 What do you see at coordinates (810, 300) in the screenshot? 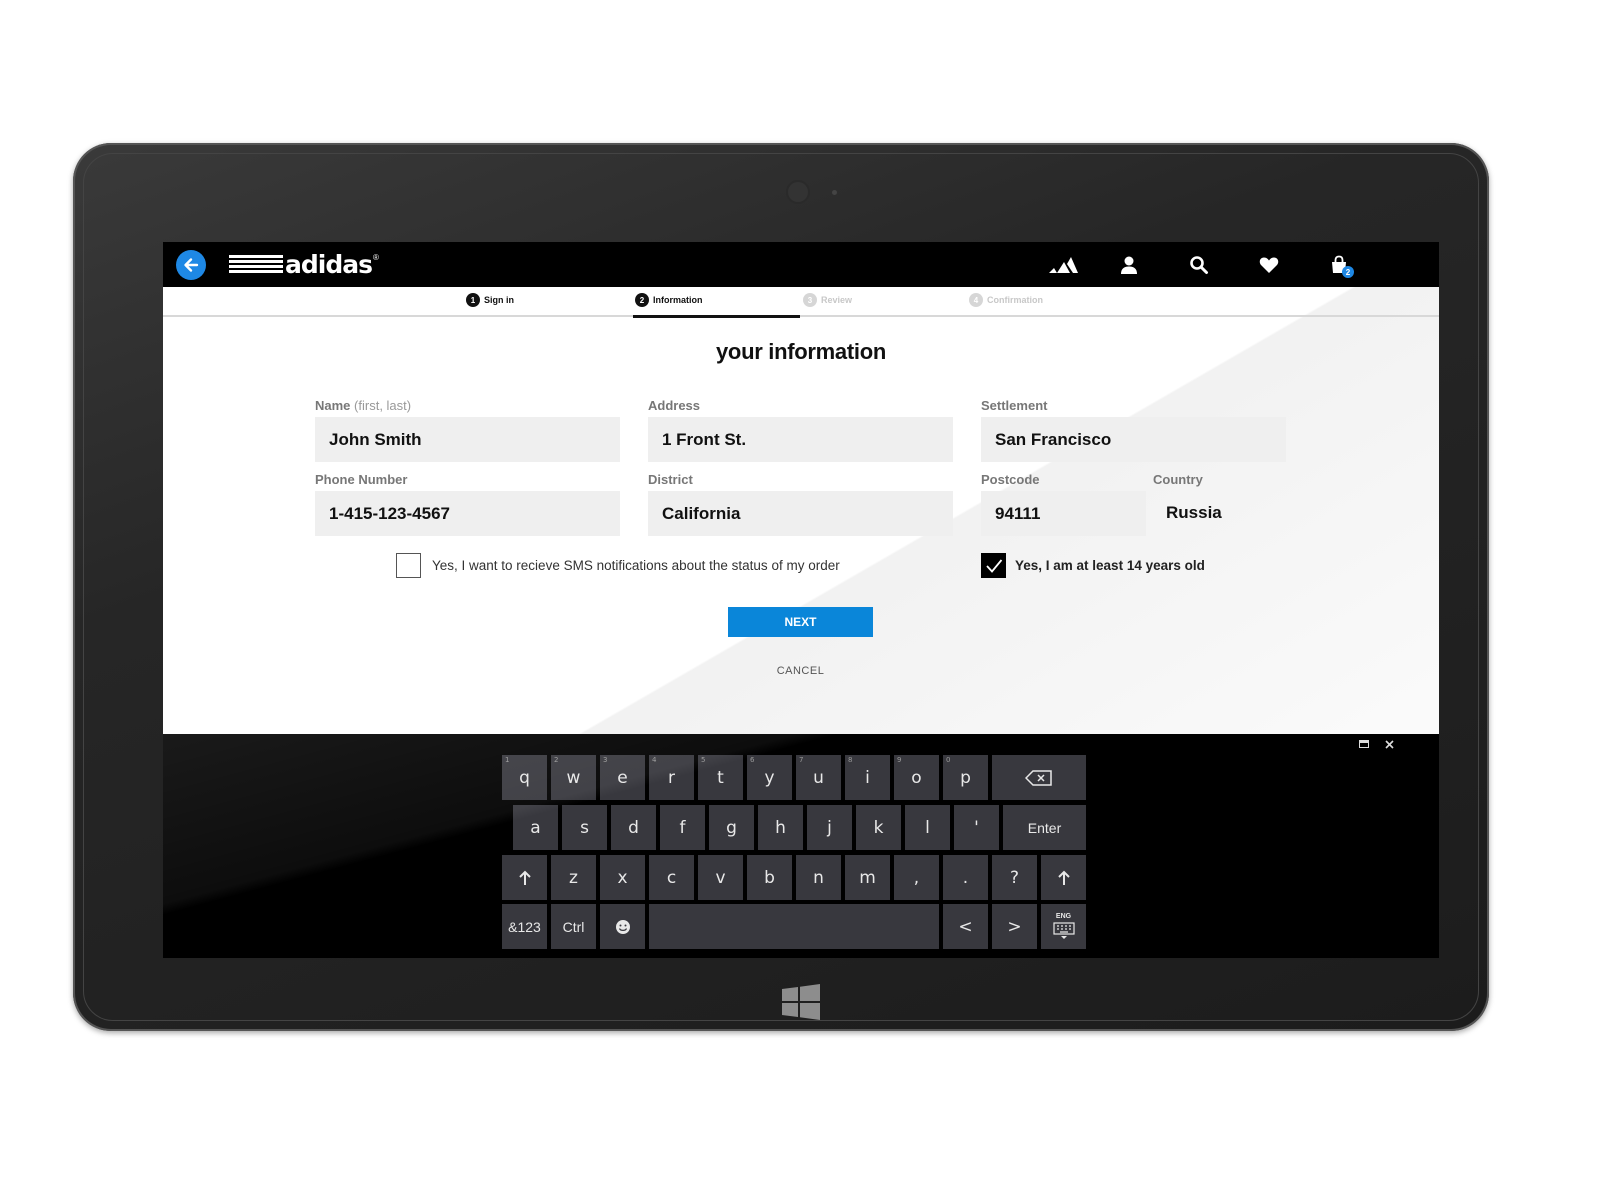
I see `step-number: 3` at bounding box center [810, 300].